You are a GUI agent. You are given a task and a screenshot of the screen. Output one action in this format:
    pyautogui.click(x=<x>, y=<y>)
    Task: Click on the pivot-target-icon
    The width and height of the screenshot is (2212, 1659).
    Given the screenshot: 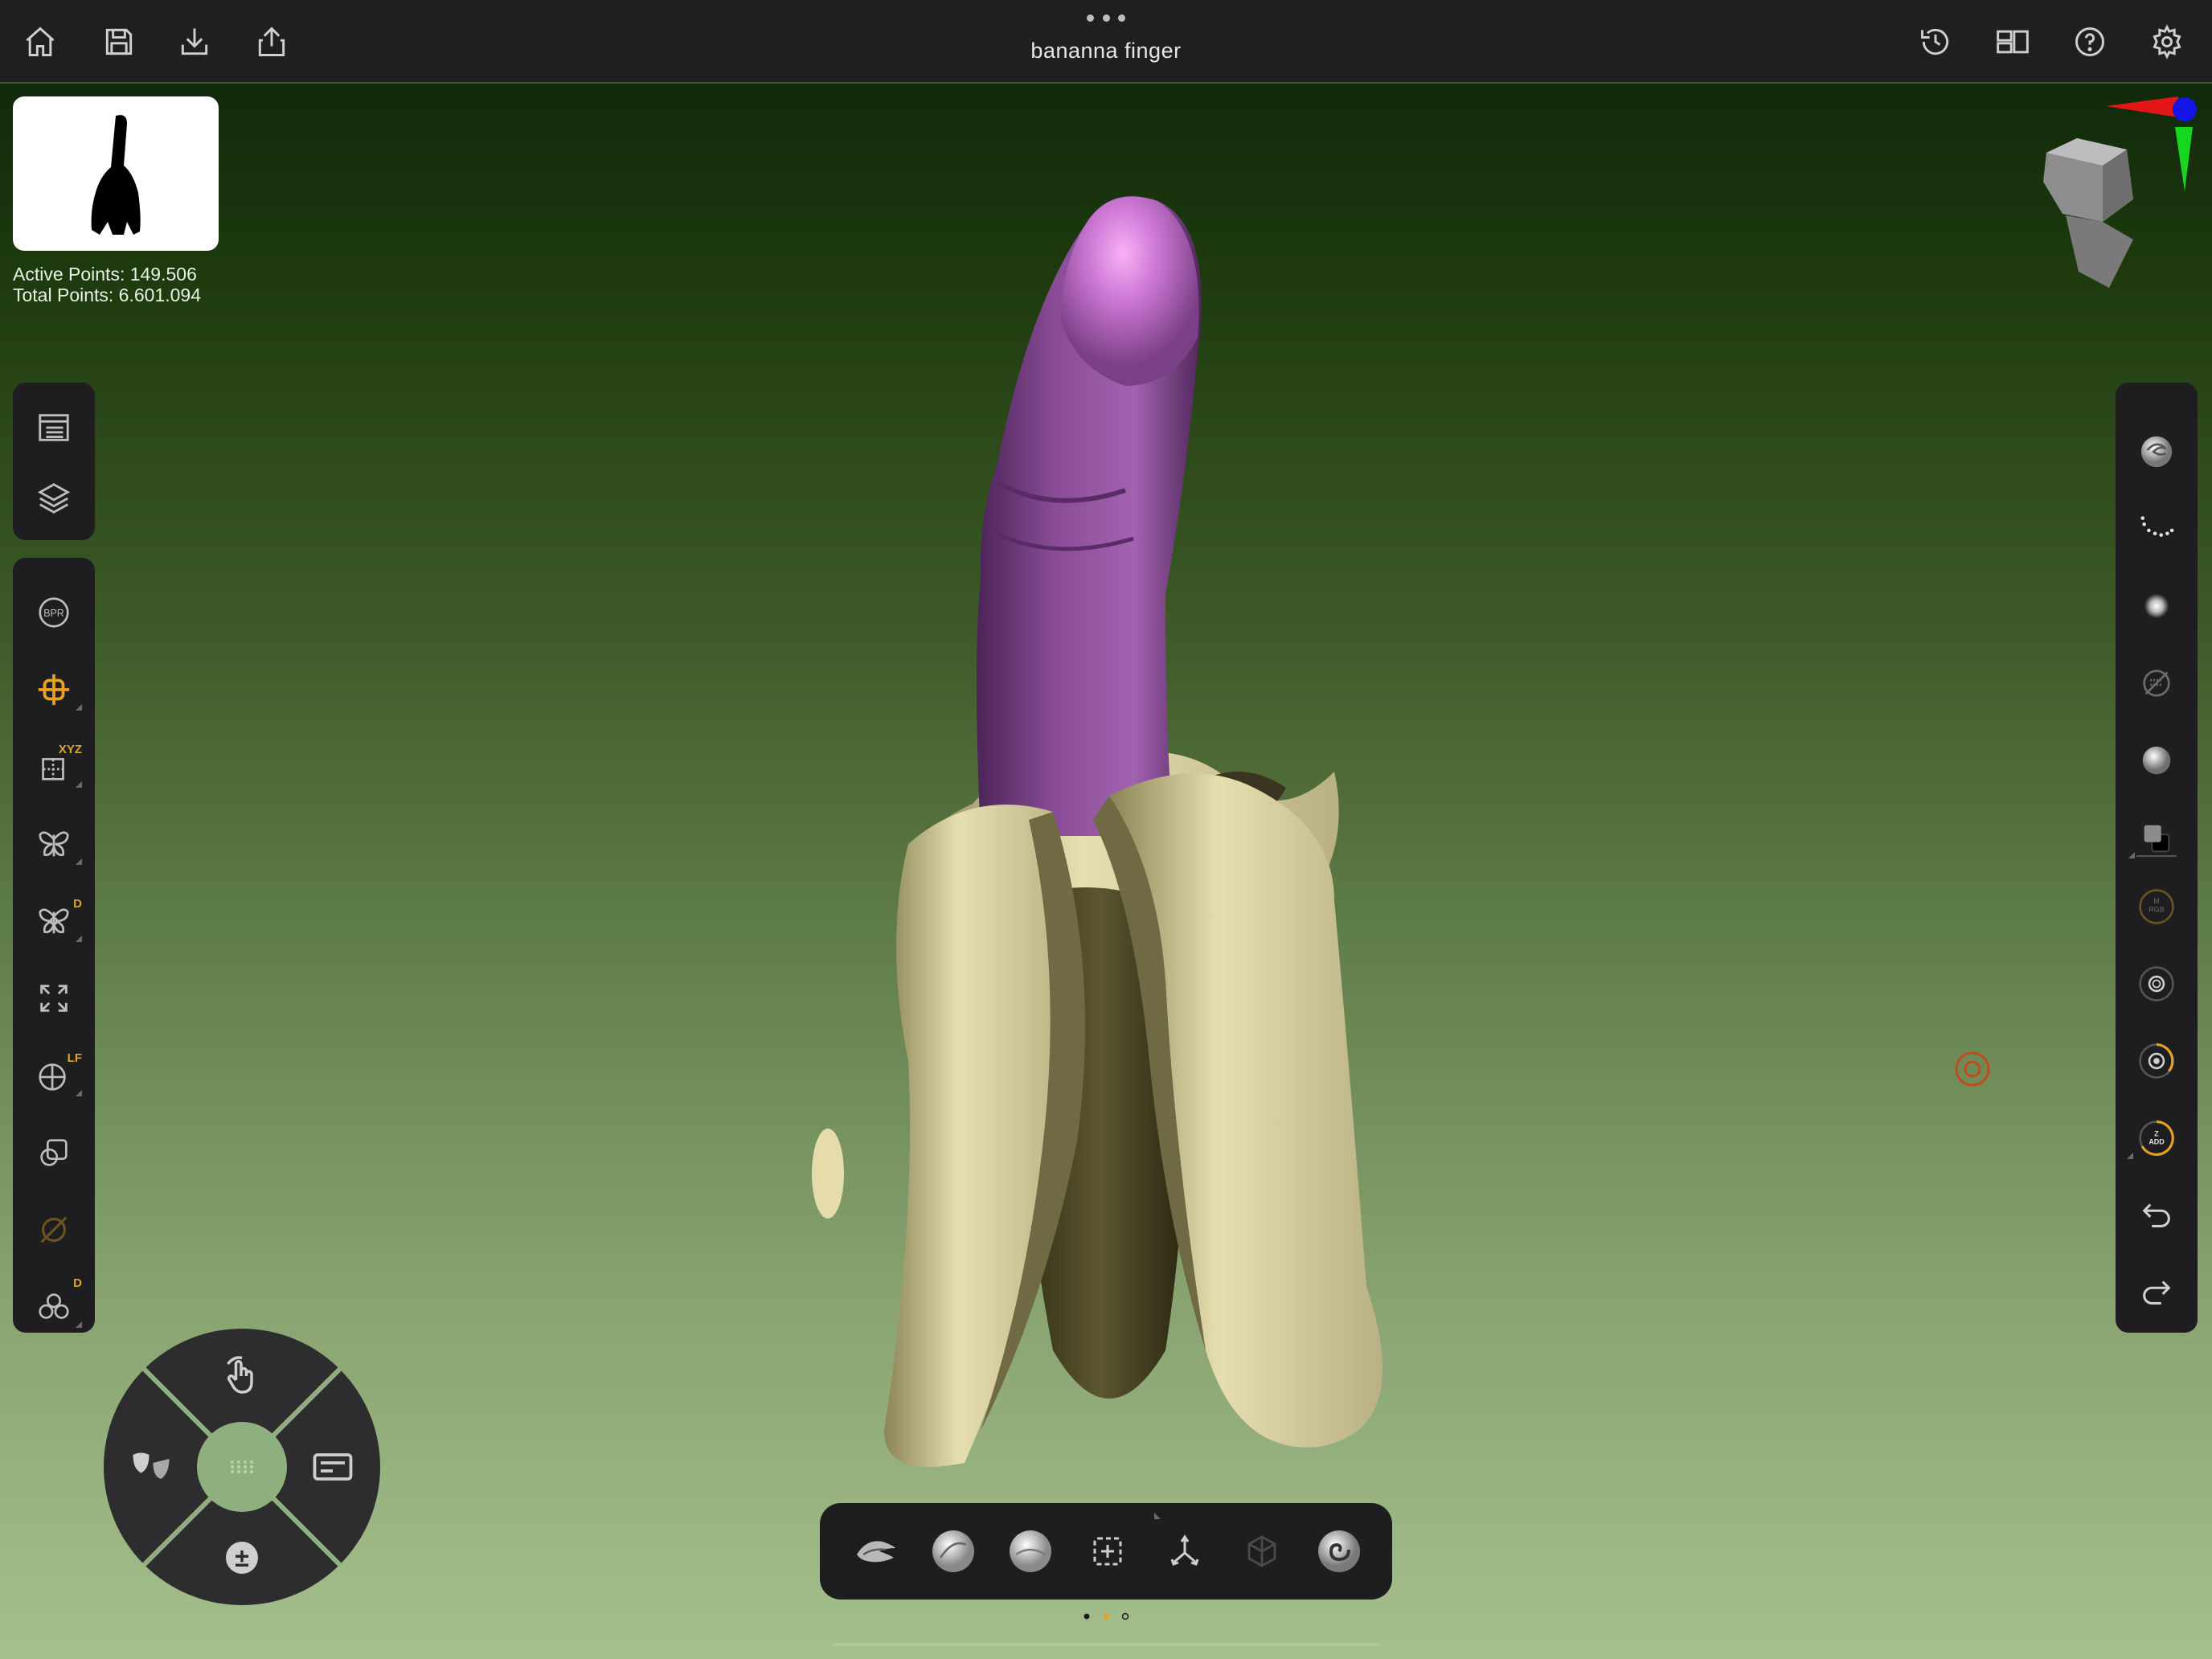 What is the action you would take?
    pyautogui.click(x=1972, y=1069)
    